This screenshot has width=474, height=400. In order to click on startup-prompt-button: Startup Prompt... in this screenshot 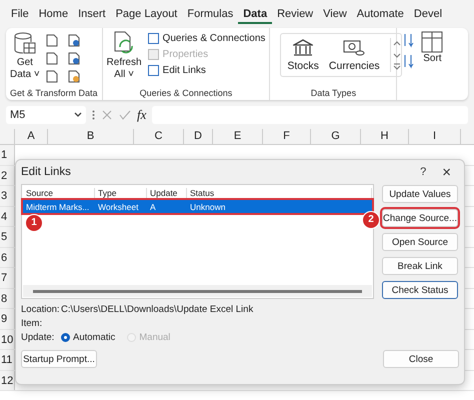, I will do `click(59, 359)`.